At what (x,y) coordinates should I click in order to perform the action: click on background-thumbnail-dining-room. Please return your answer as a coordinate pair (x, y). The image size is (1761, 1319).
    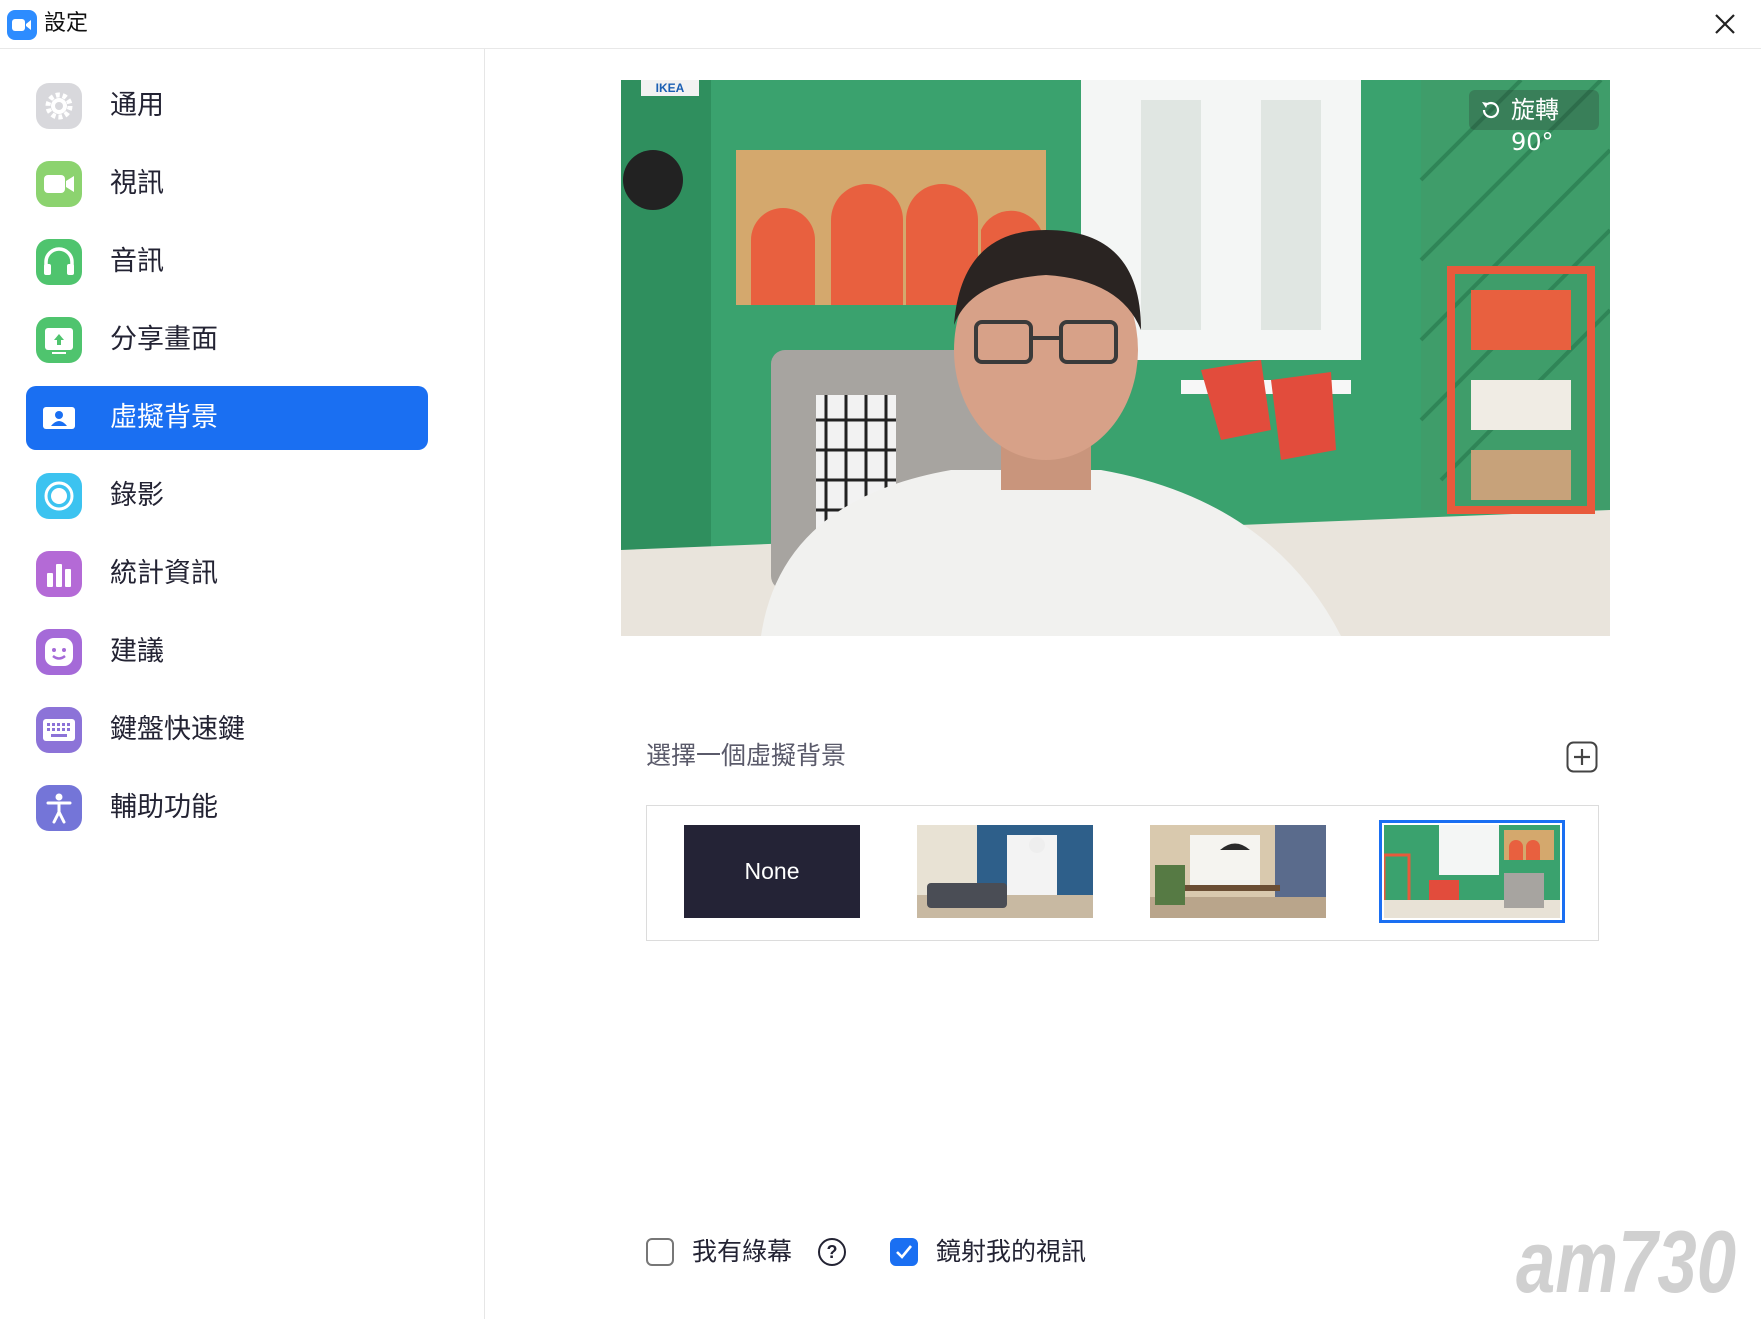
    Looking at the image, I should click on (1238, 871).